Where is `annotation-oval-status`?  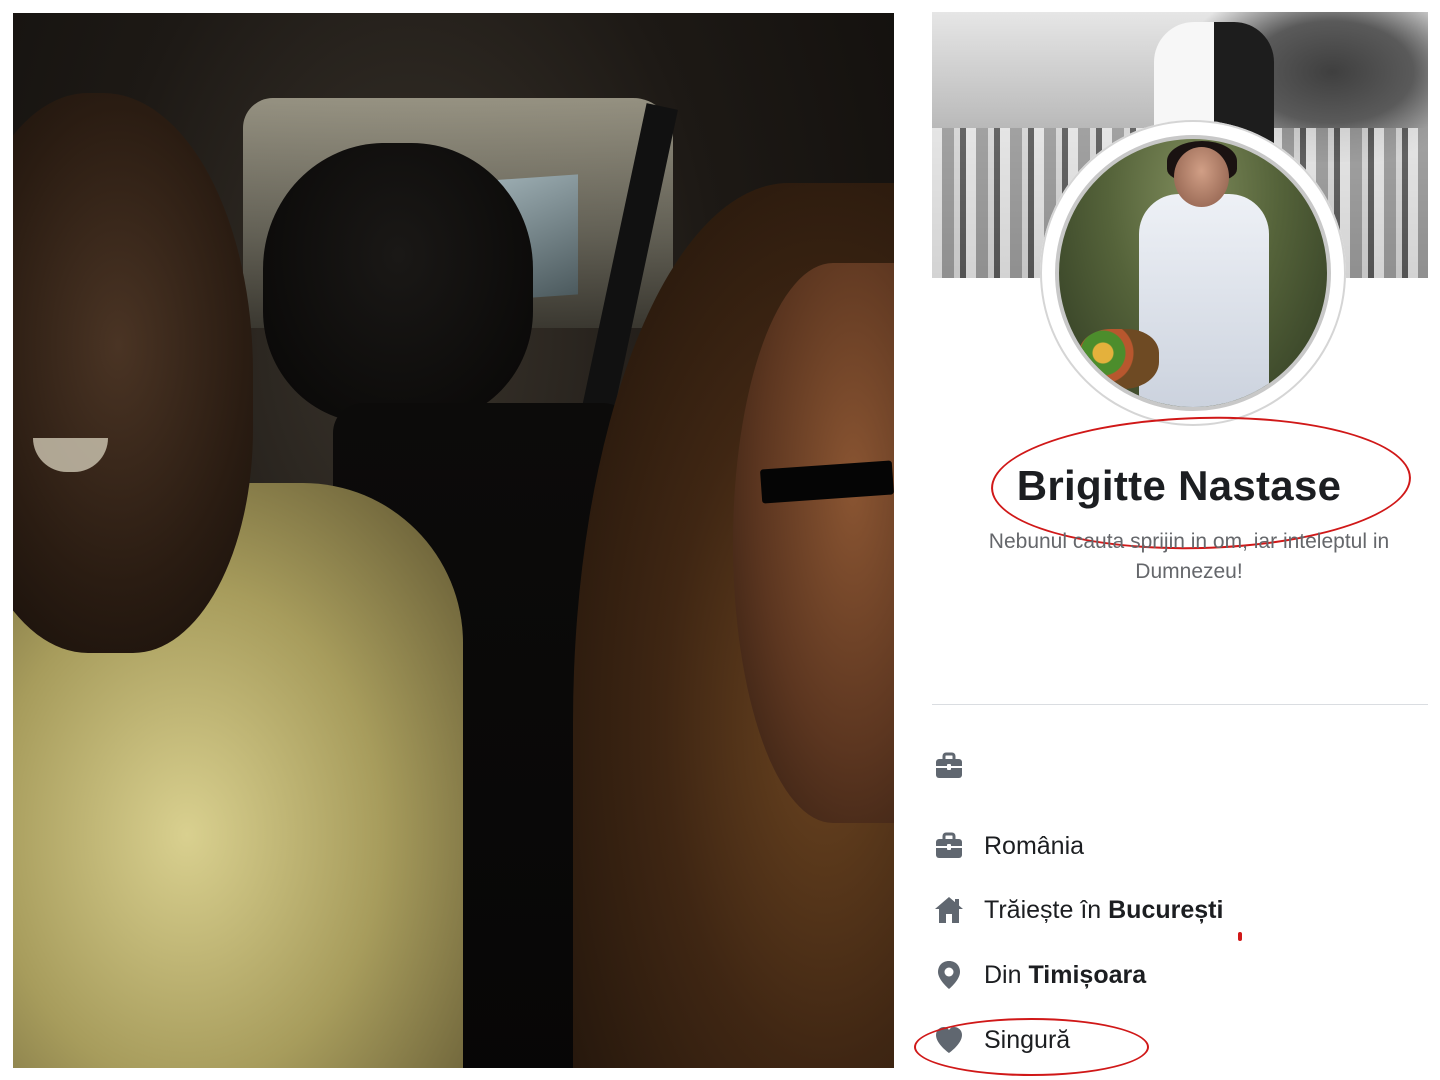 annotation-oval-status is located at coordinates (1031, 1047).